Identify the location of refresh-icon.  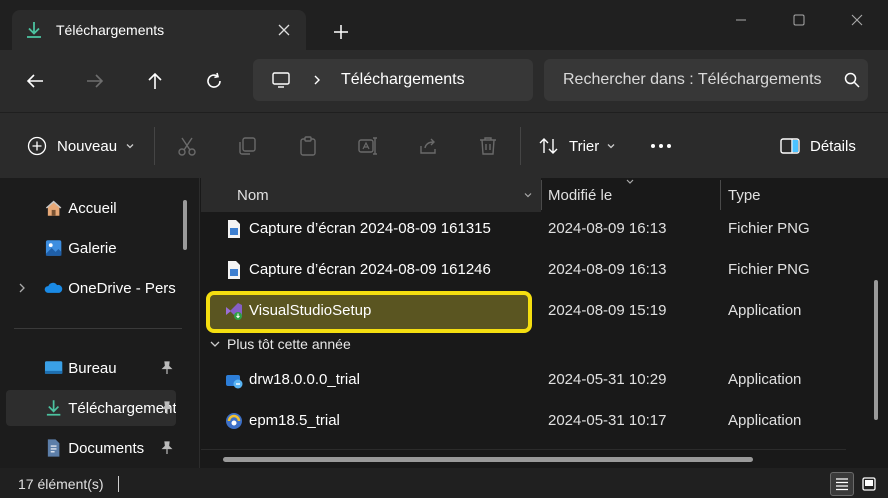
(214, 80).